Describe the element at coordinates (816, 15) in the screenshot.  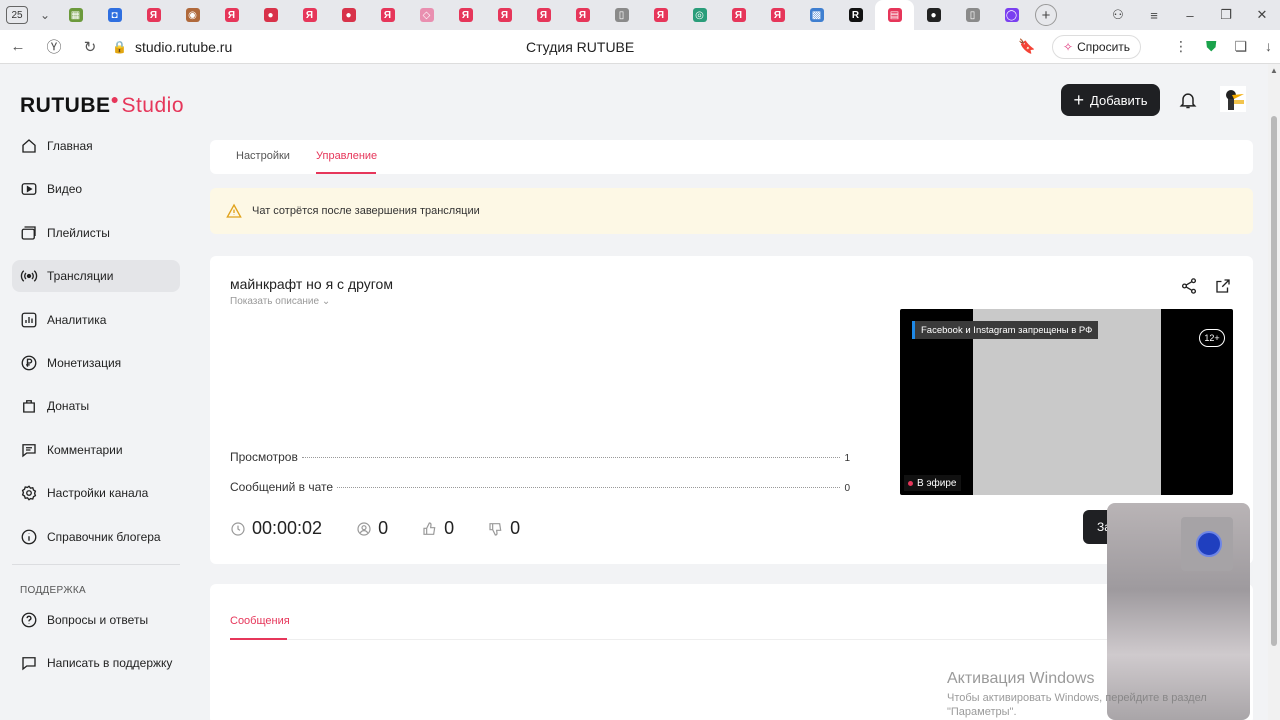
I see `browser-tab: ▩` at that location.